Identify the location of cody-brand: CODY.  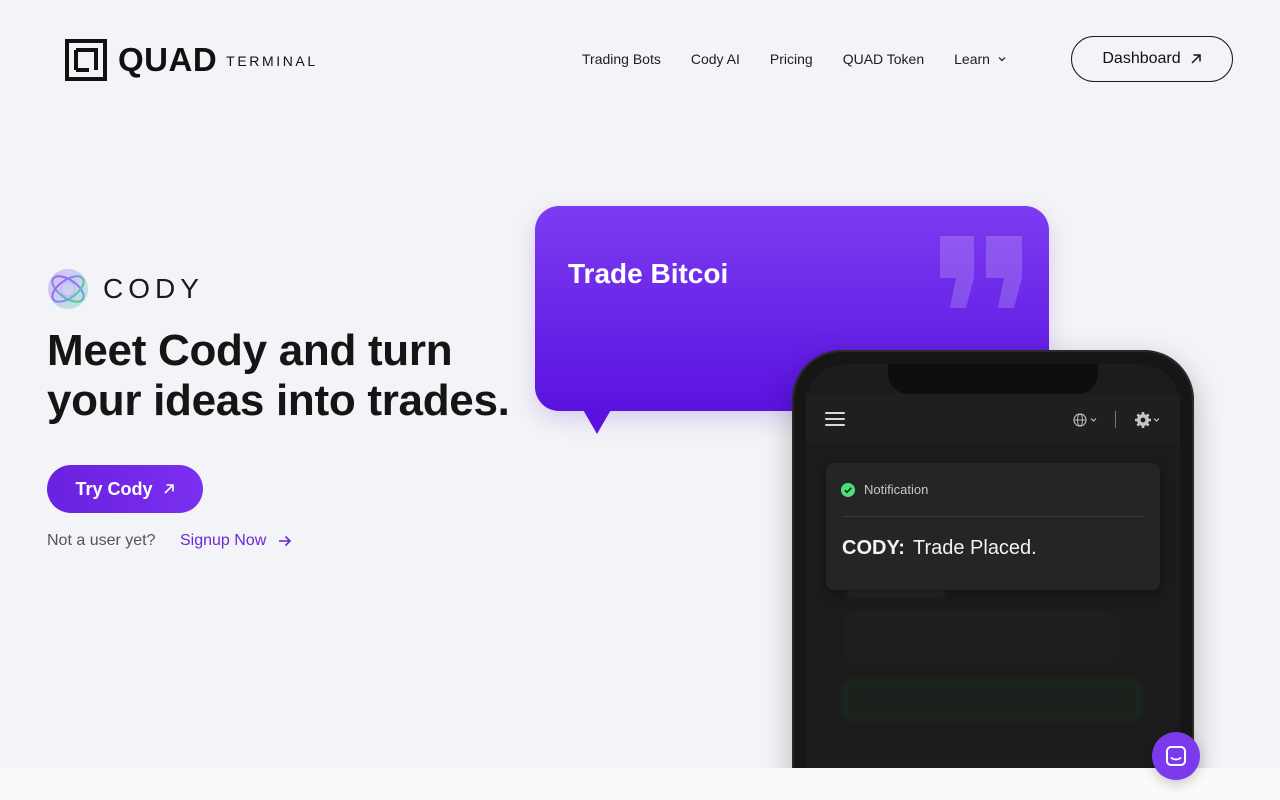
(125, 289).